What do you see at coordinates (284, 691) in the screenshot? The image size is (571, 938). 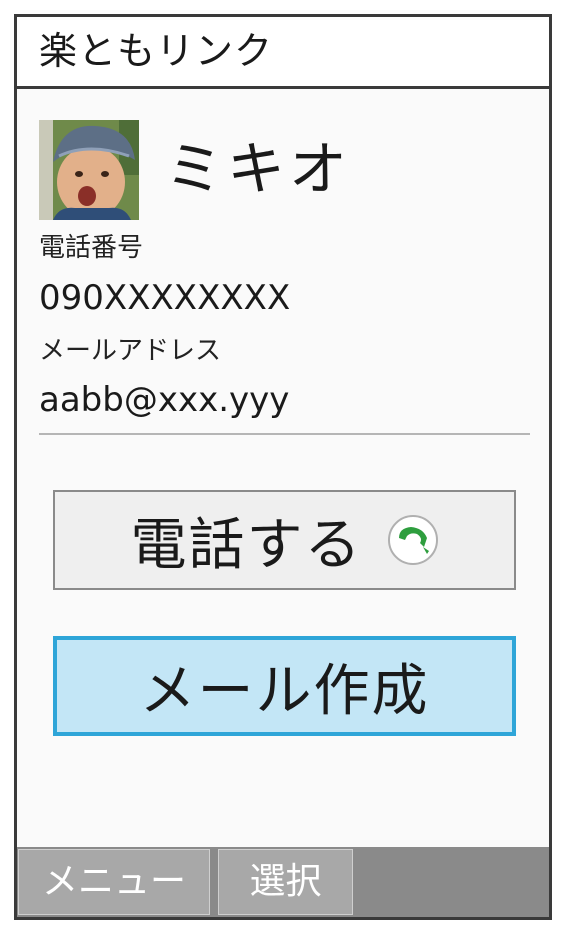 I see `compose-mail-label: メール作成` at bounding box center [284, 691].